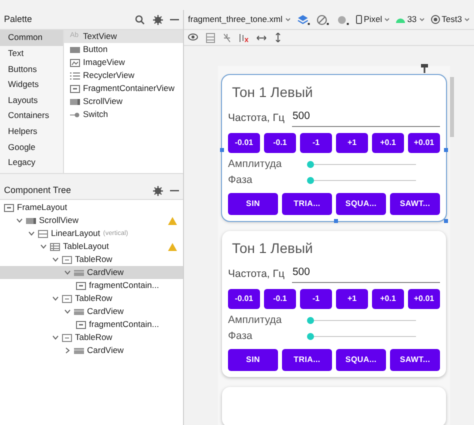  I want to click on api-dropdown: 33, so click(410, 19).